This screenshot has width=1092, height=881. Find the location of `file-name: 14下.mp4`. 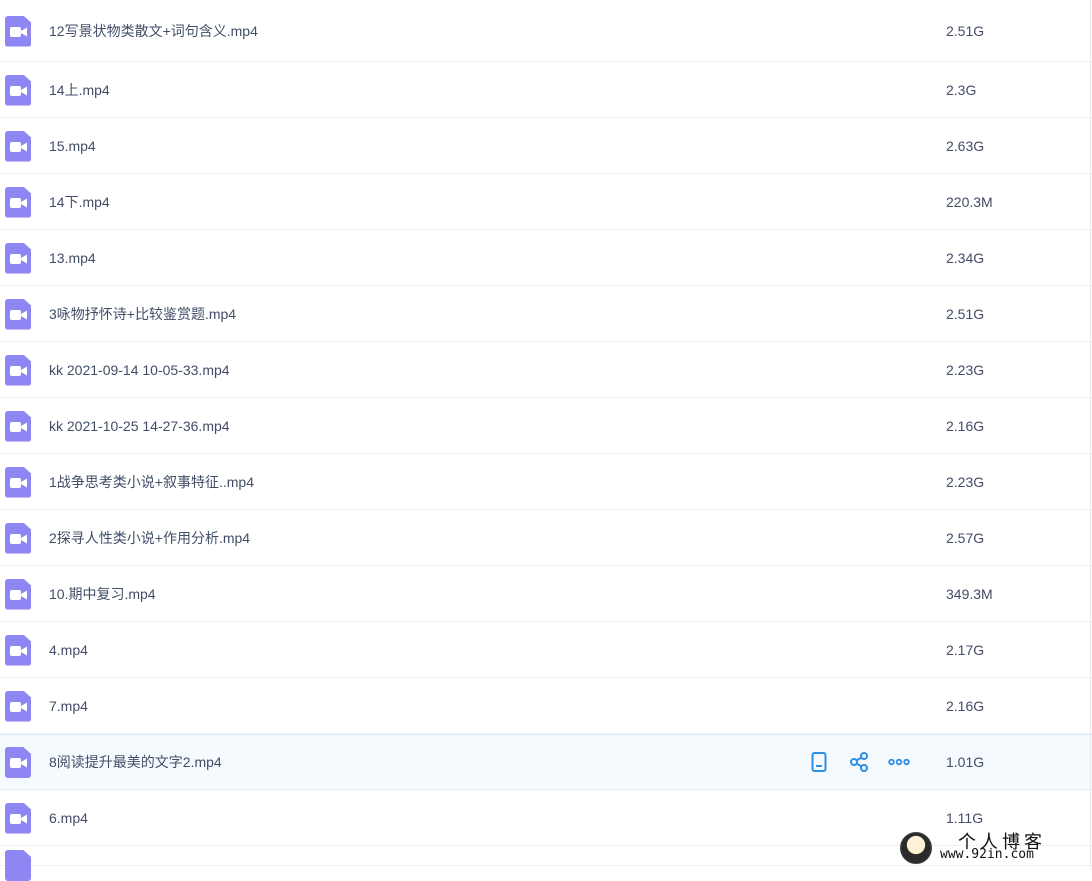

file-name: 14下.mp4 is located at coordinates (79, 202).